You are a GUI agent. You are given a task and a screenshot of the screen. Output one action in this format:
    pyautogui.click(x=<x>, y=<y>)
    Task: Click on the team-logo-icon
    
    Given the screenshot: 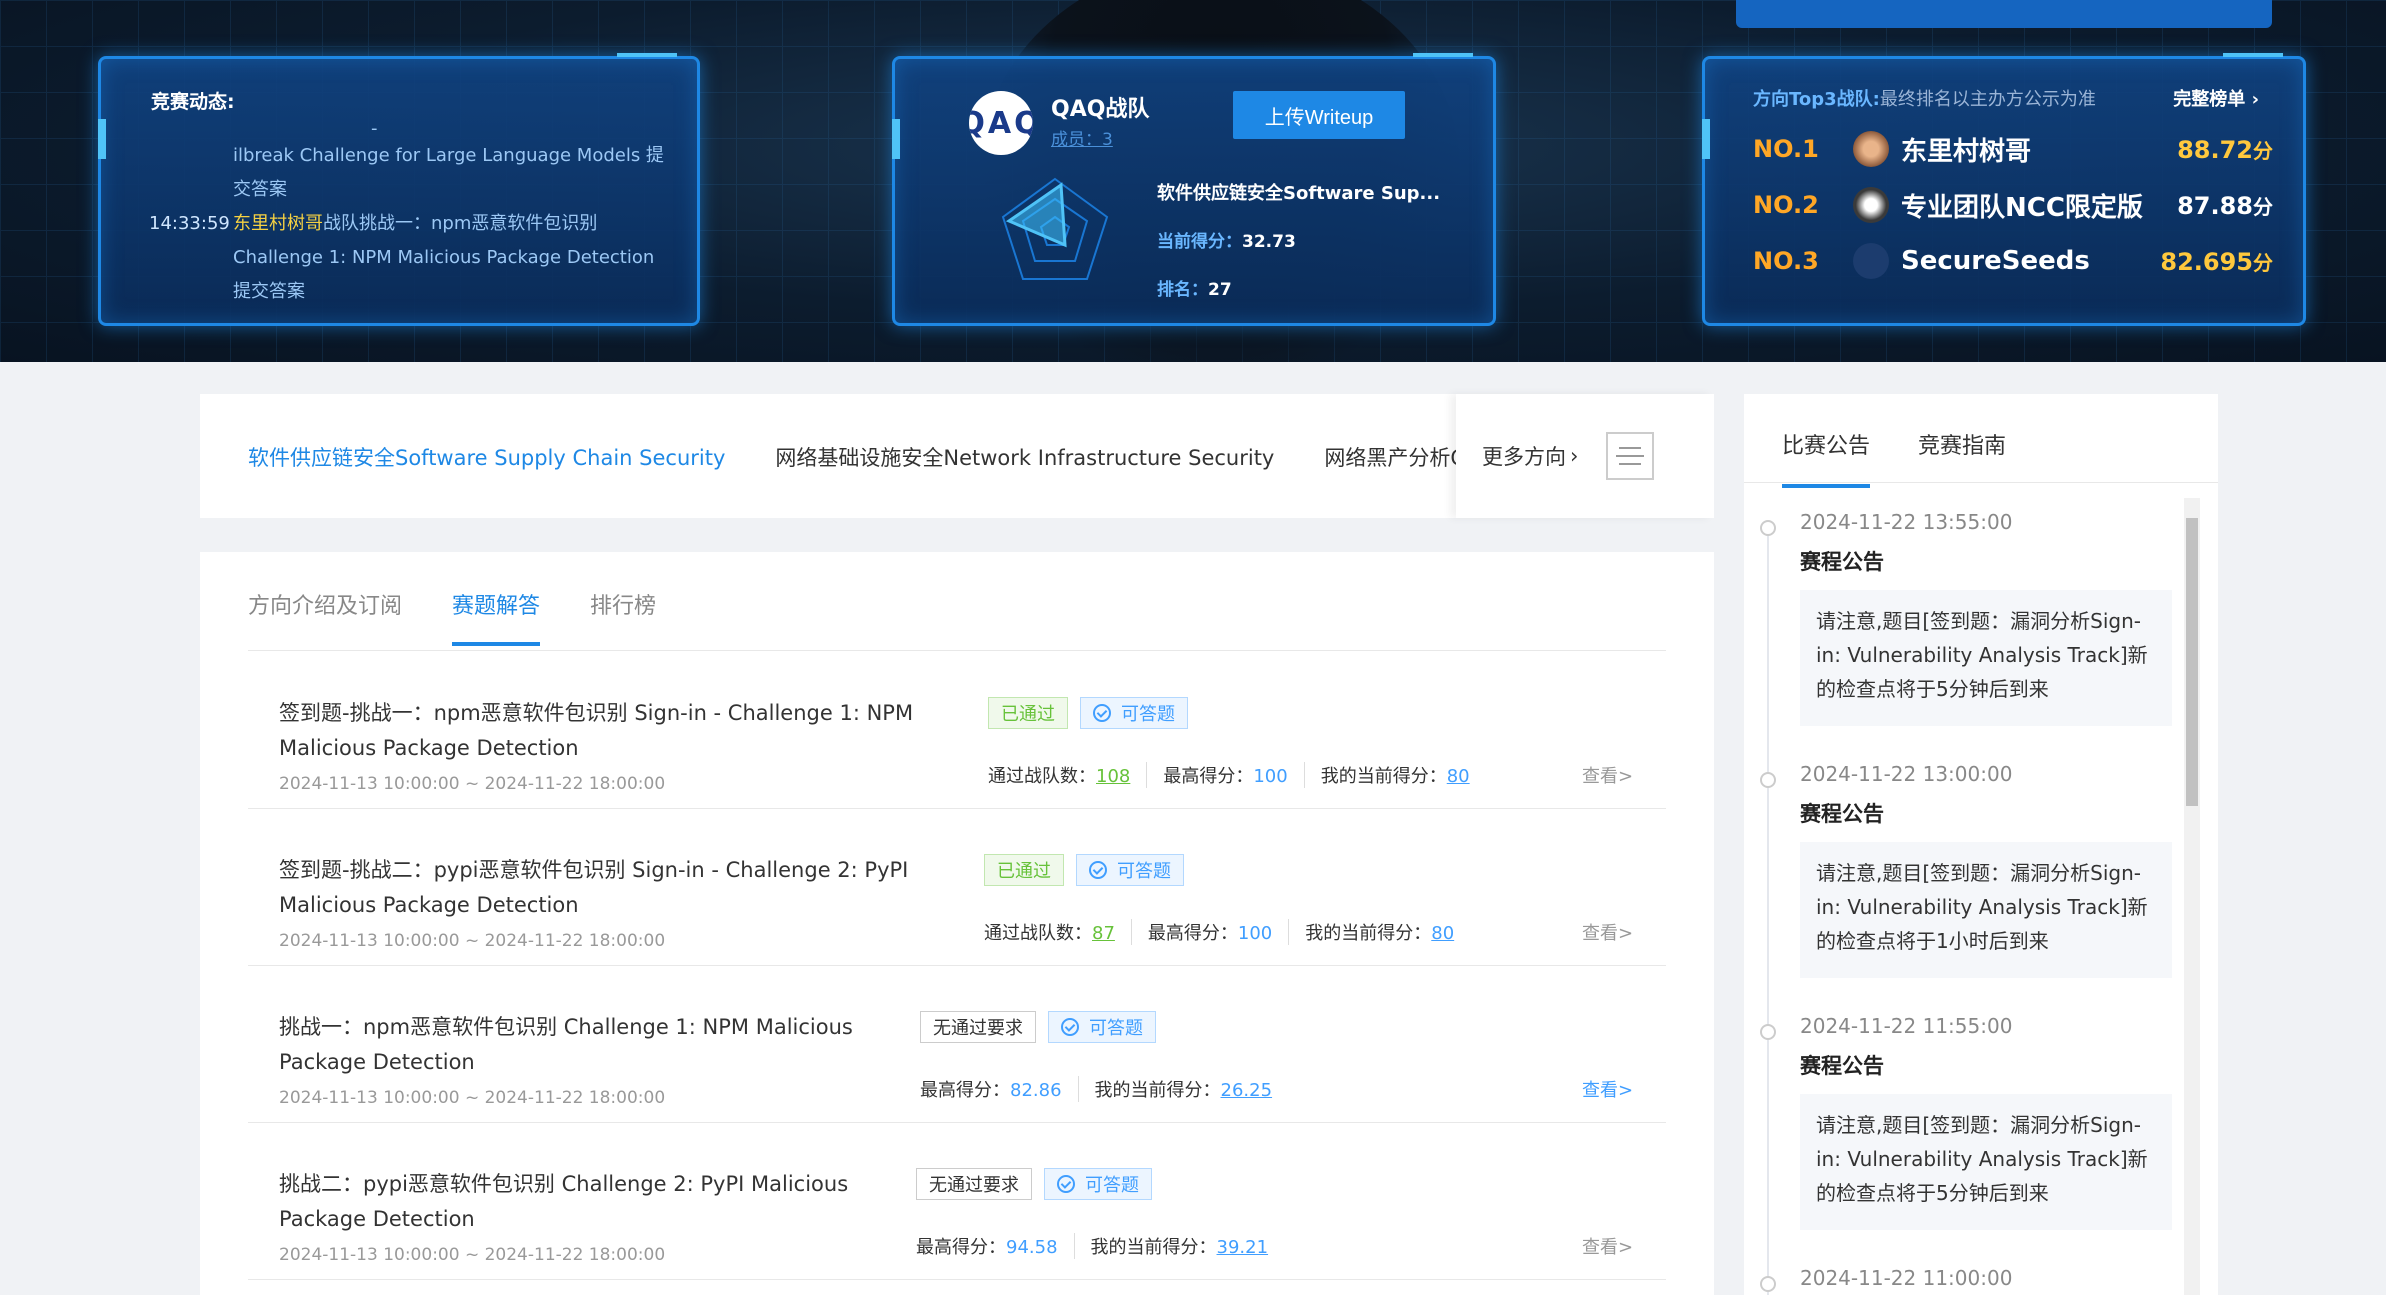 What is the action you would take?
    pyautogui.click(x=1871, y=261)
    